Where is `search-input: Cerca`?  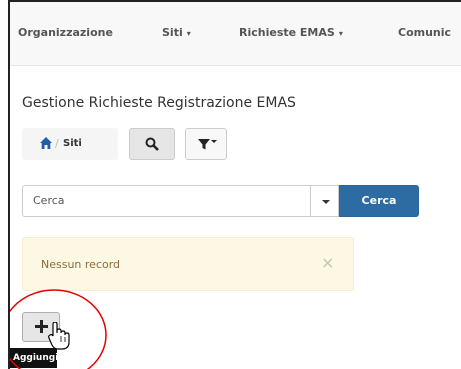 search-input: Cerca is located at coordinates (166, 201).